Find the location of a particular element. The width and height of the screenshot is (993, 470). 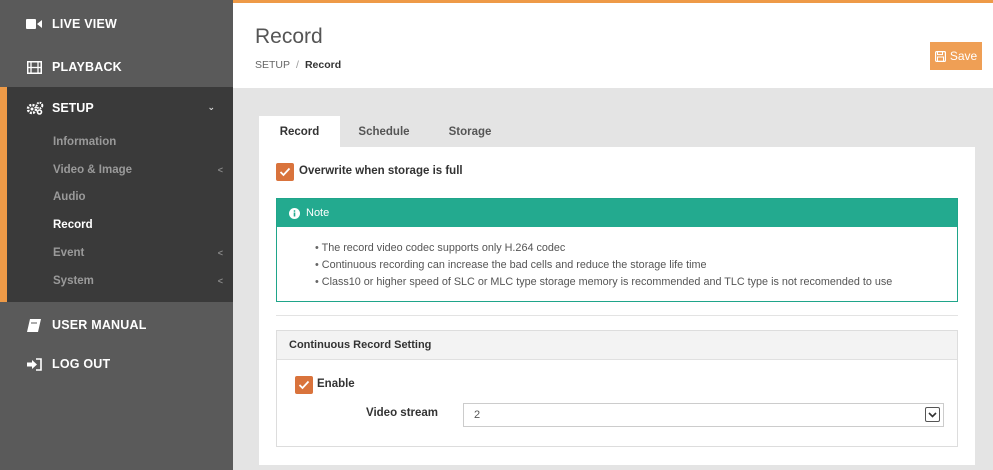

nav-label: SETUP is located at coordinates (73, 108).